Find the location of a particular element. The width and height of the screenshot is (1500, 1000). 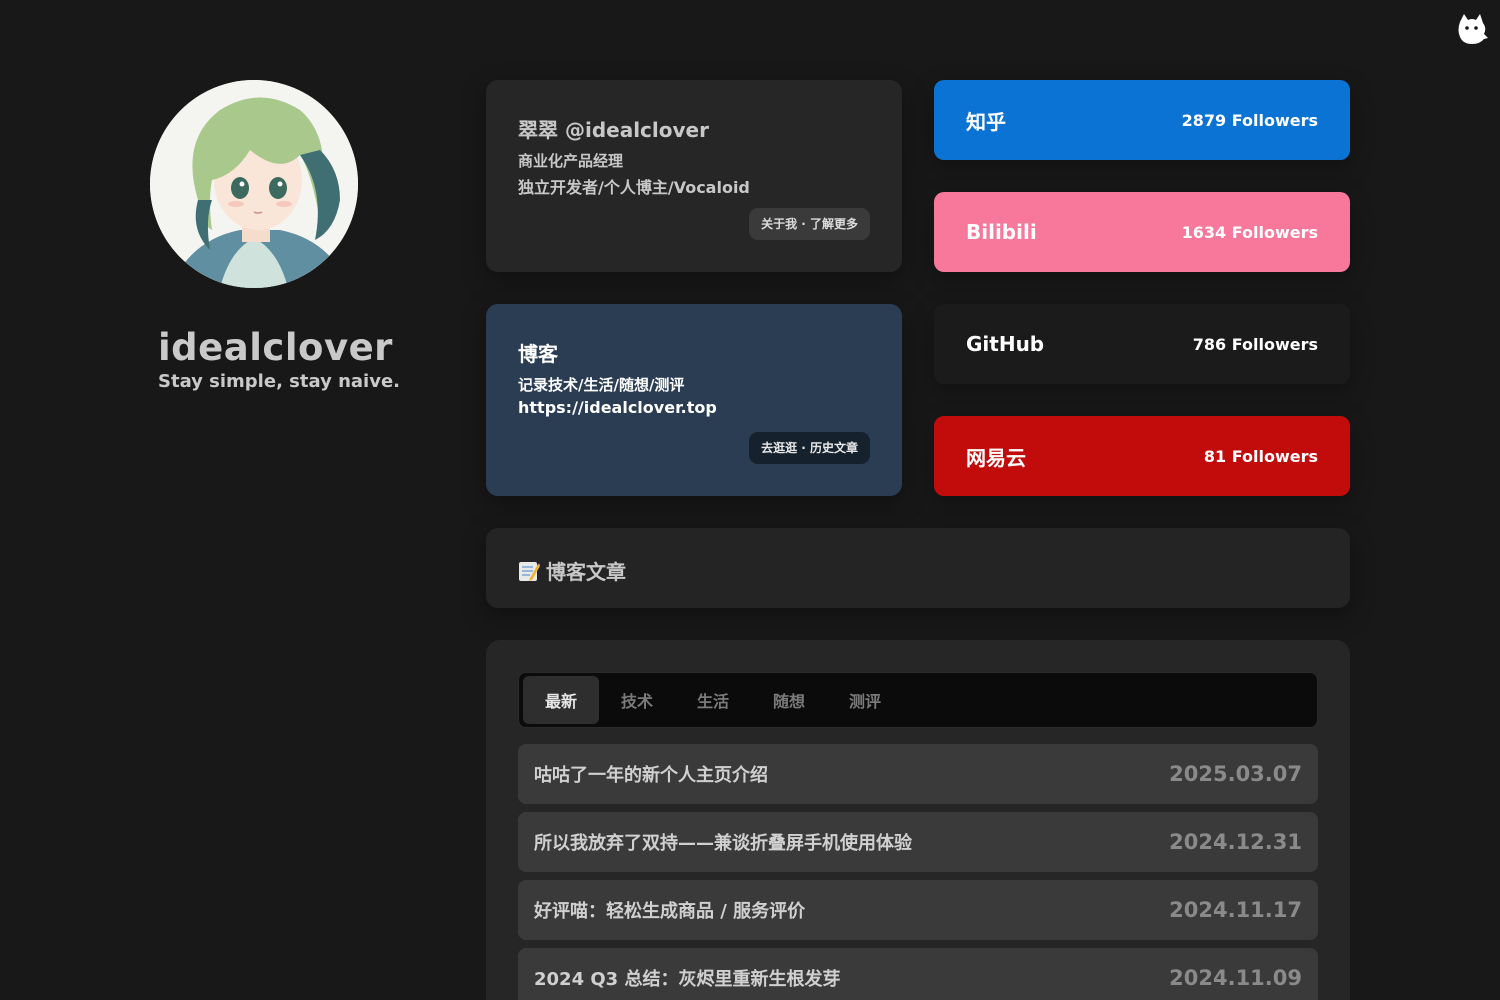

social-card-zhihu: 知乎 2879 Followers is located at coordinates (1142, 120).